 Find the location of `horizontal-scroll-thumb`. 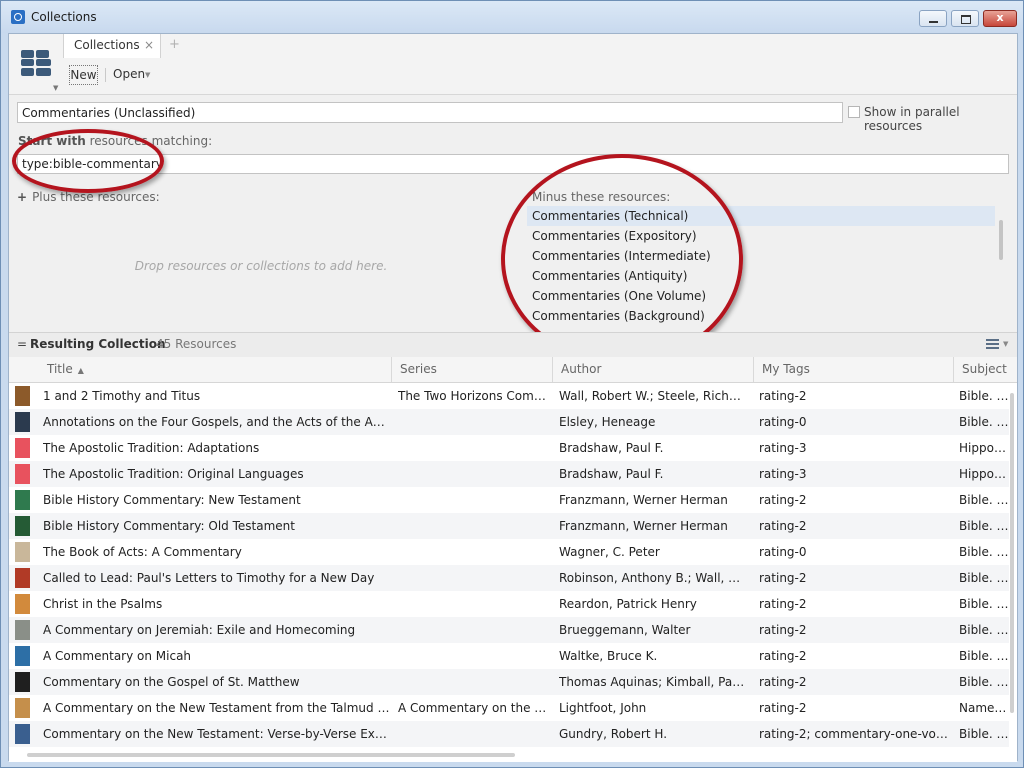

horizontal-scroll-thumb is located at coordinates (271, 755).